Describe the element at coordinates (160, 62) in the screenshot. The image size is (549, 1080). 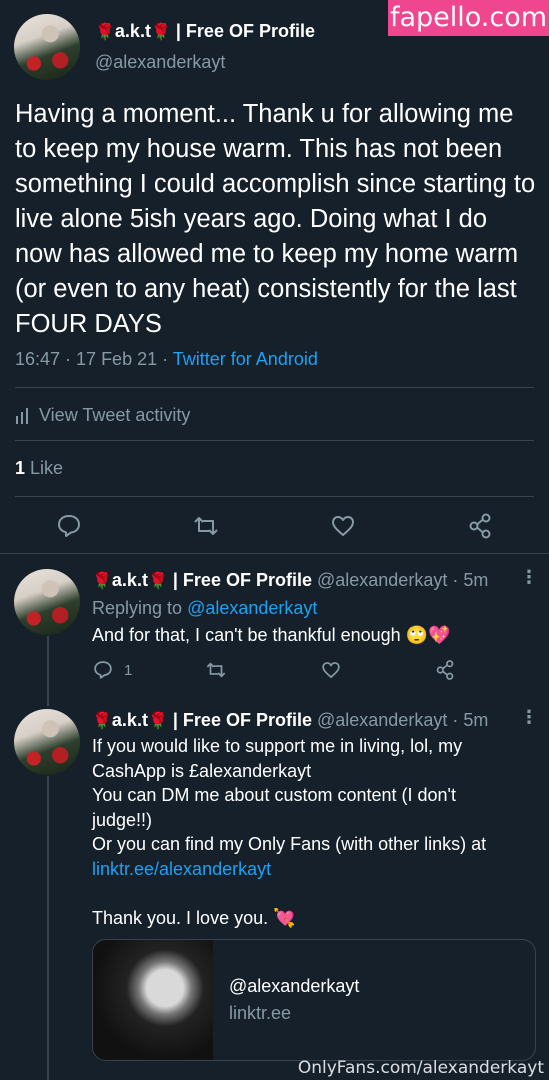
I see `handle: @alexanderkayt` at that location.